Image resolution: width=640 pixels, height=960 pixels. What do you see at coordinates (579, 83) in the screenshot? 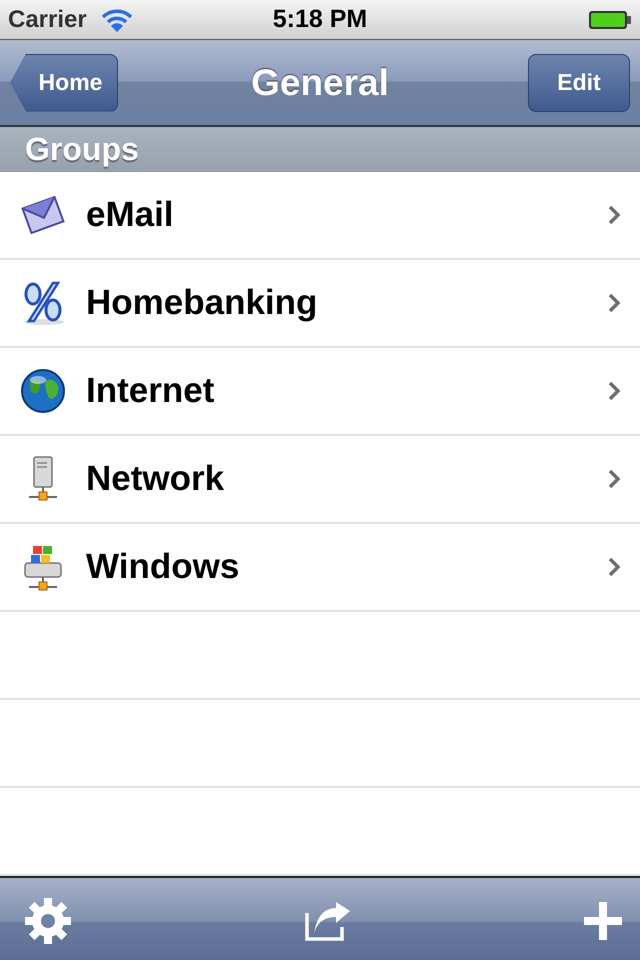
I see `edit-button: Edit` at bounding box center [579, 83].